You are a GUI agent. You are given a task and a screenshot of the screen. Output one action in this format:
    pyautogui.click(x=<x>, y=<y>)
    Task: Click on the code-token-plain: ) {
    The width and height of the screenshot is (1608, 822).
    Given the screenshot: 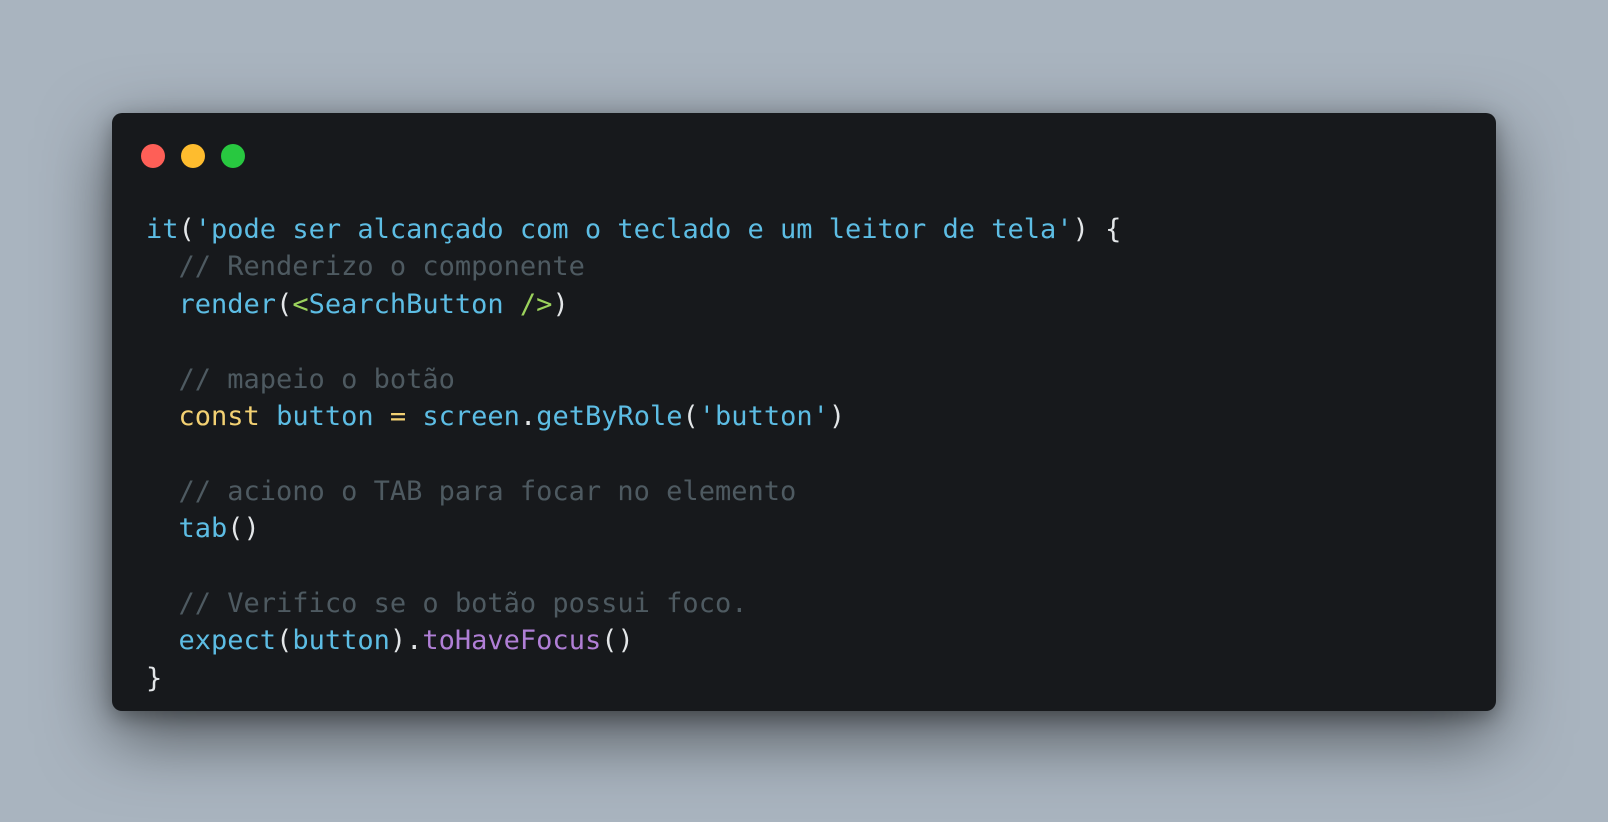 What is the action you would take?
    pyautogui.click(x=1097, y=229)
    